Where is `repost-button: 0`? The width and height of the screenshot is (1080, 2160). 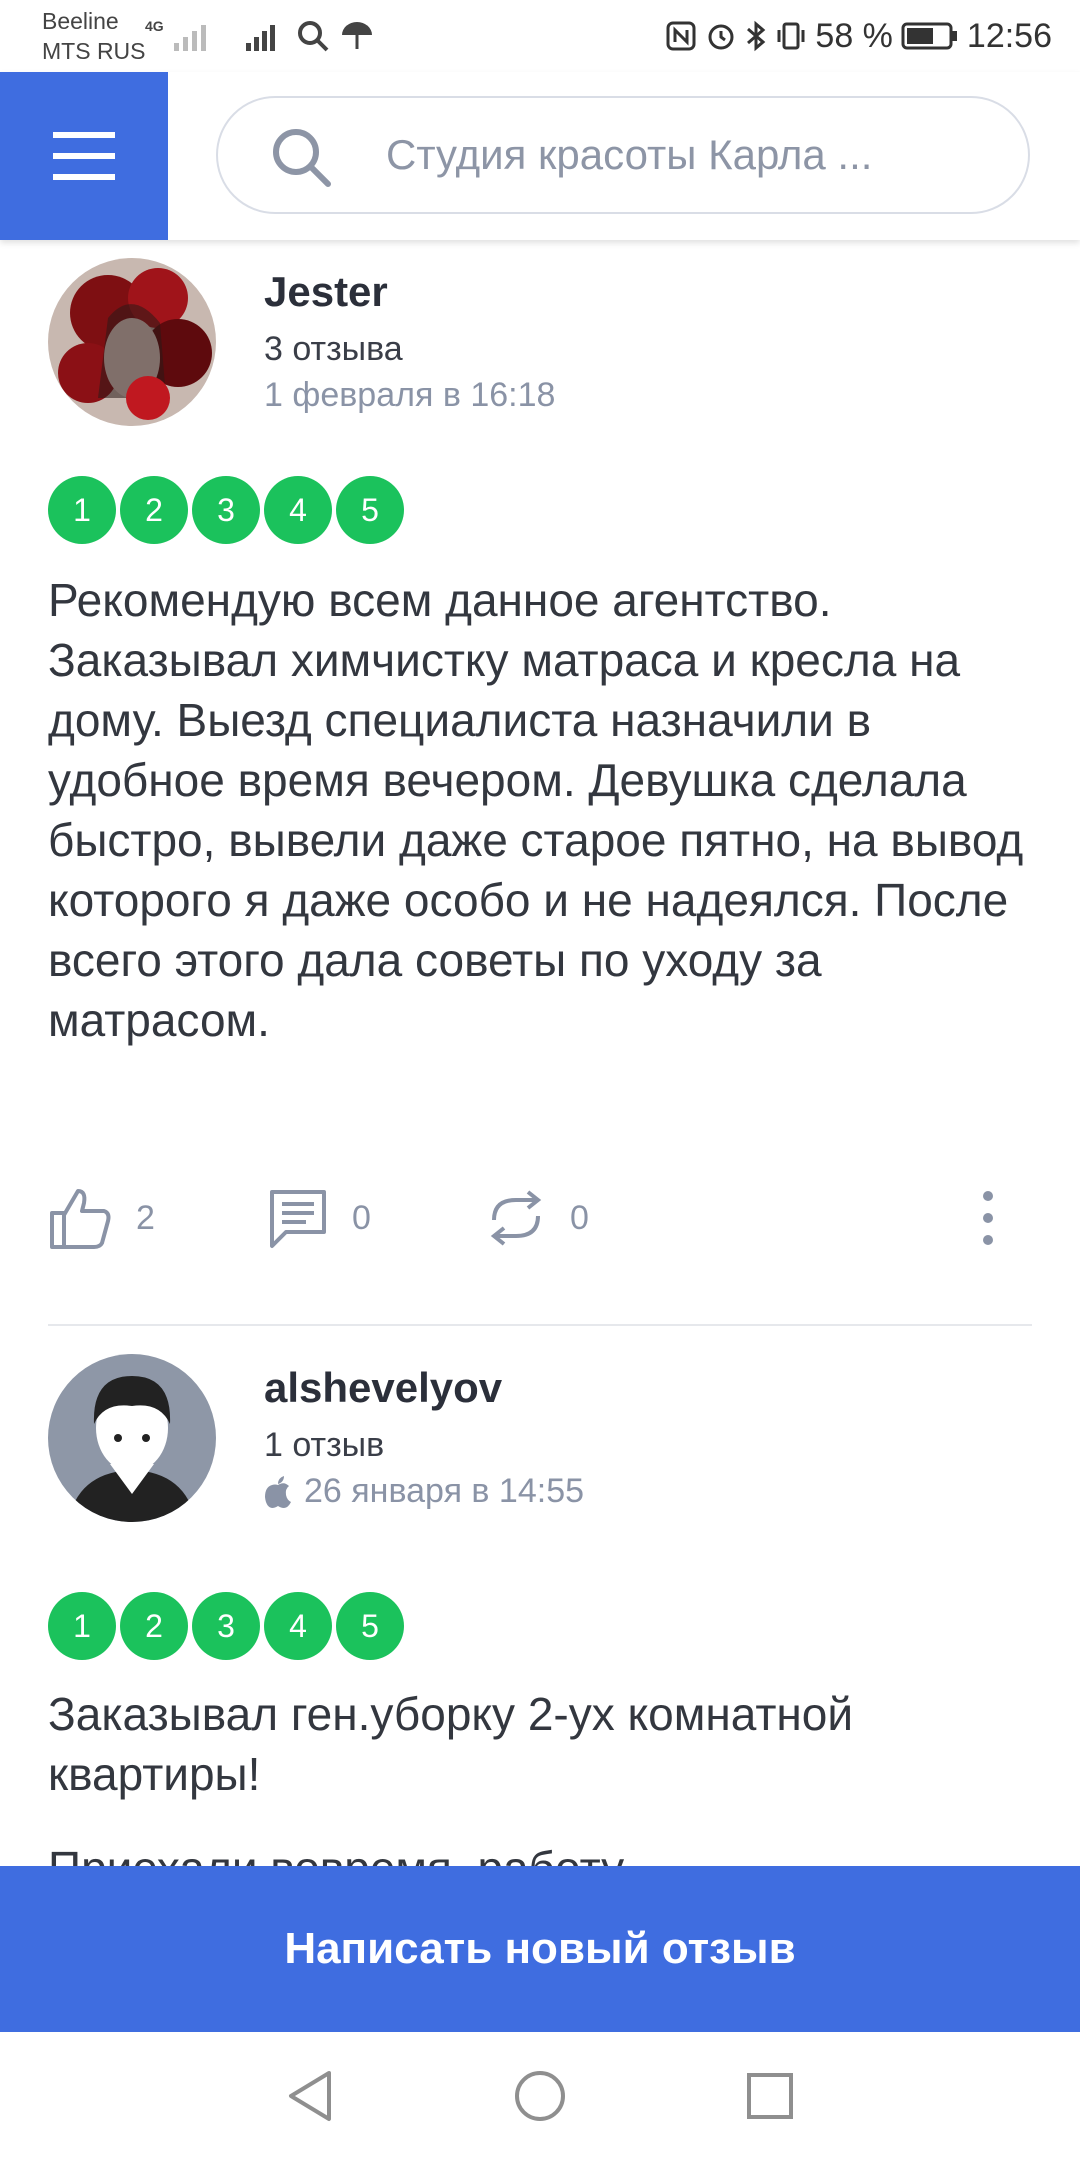 repost-button: 0 is located at coordinates (536, 1218).